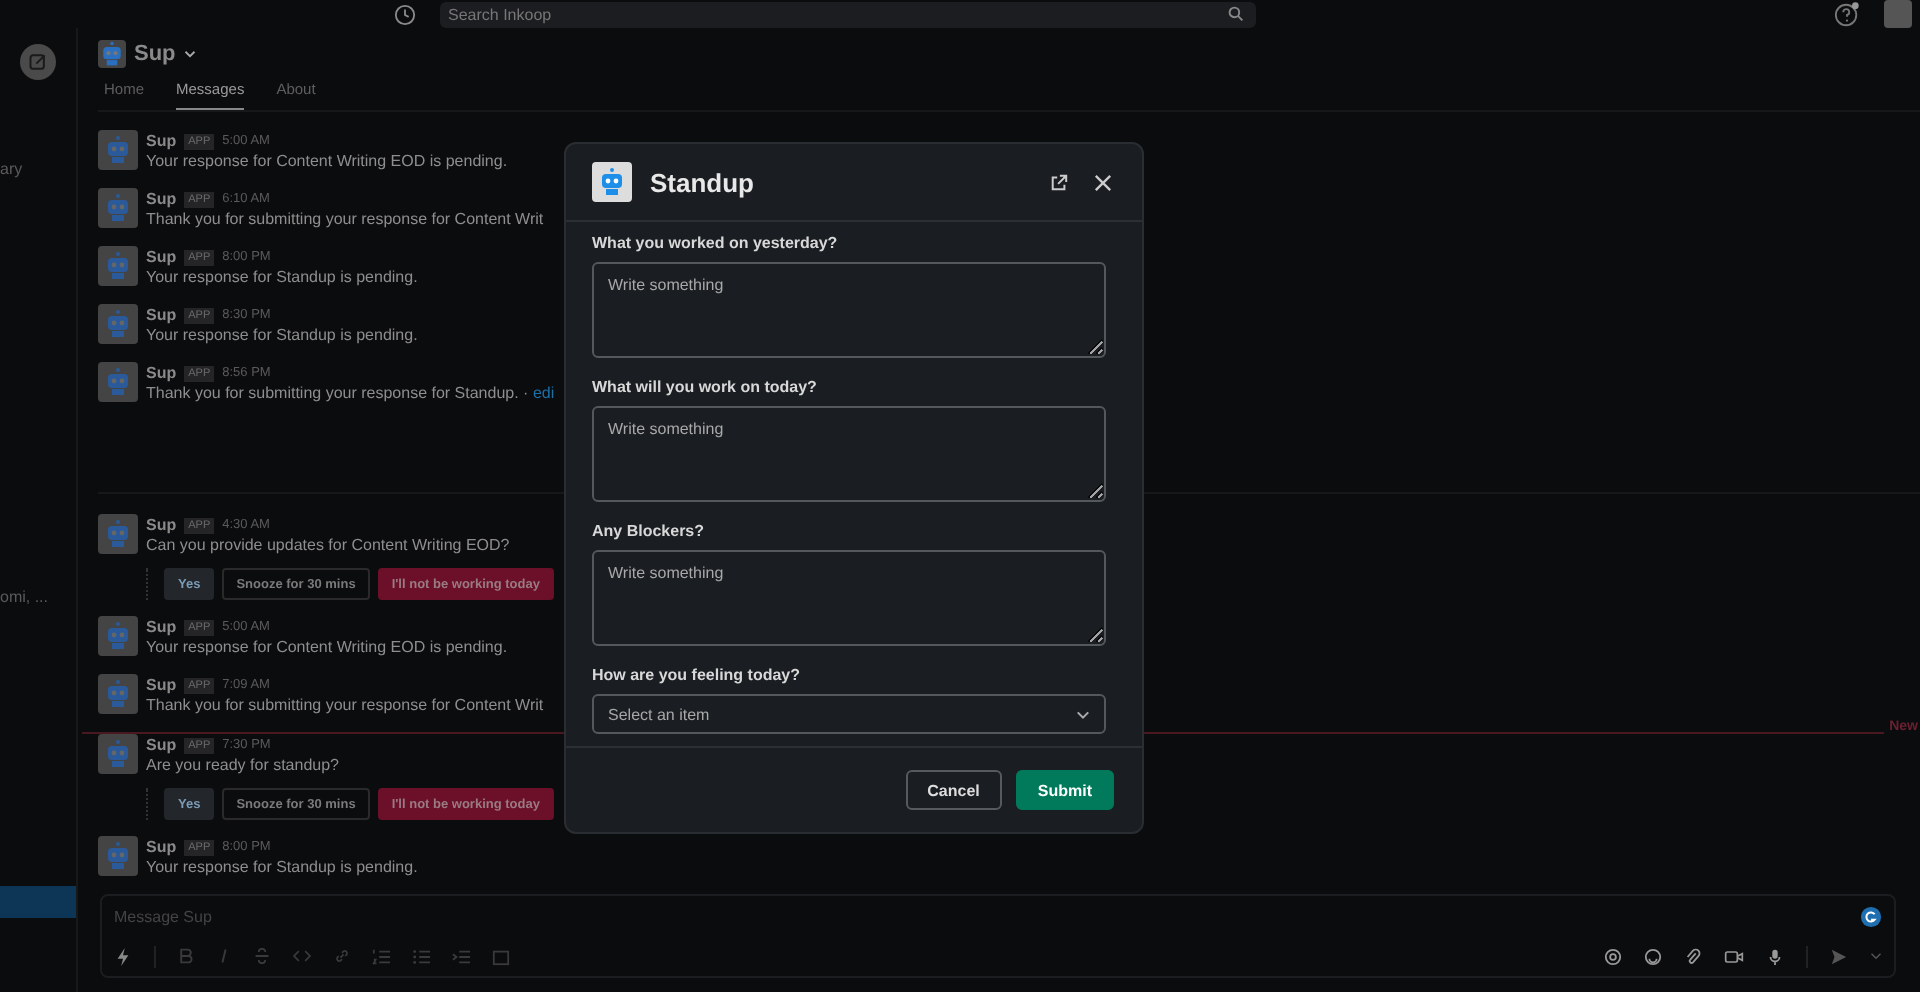 Image resolution: width=1920 pixels, height=992 pixels. Describe the element at coordinates (543, 393) in the screenshot. I see `edited-link: edi` at that location.